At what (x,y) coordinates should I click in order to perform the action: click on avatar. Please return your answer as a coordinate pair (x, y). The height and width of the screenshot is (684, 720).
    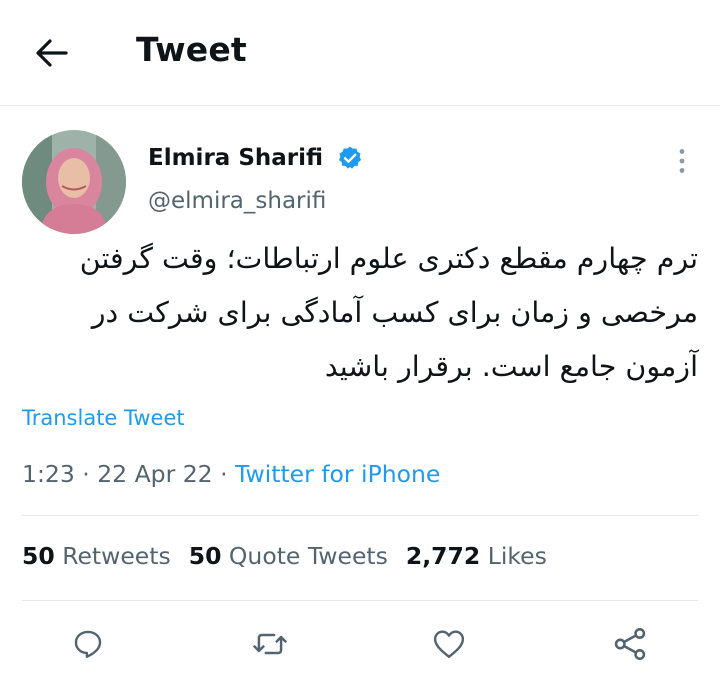
    Looking at the image, I should click on (74, 182).